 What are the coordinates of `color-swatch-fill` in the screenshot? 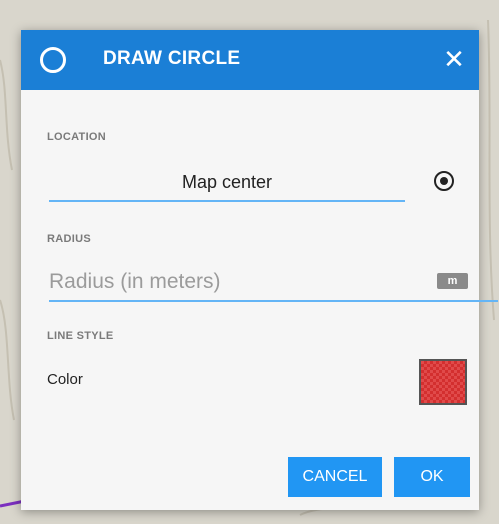 It's located at (443, 382).